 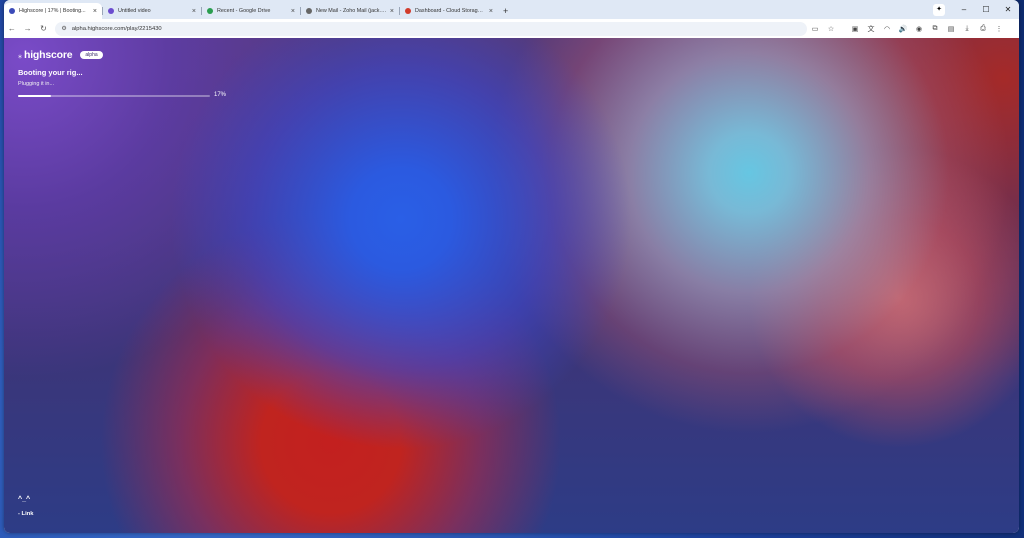 What do you see at coordinates (34, 96) in the screenshot?
I see `progress-fill` at bounding box center [34, 96].